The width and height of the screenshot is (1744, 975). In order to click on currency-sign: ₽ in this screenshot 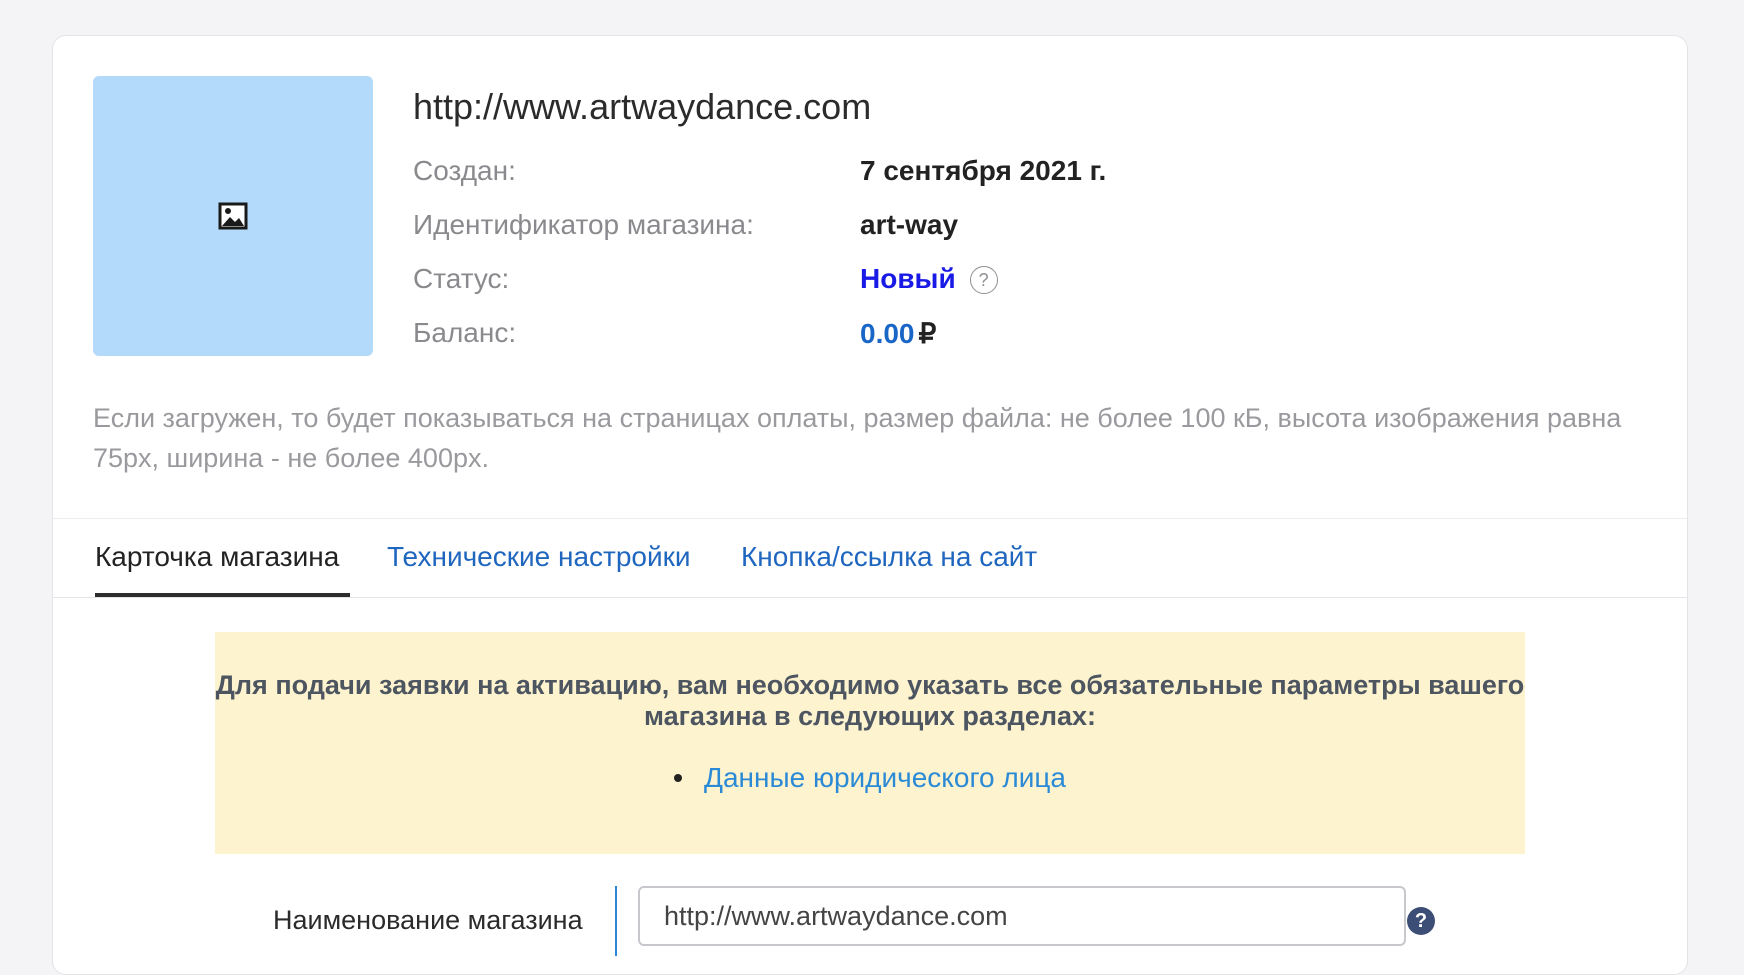, I will do `click(927, 333)`.